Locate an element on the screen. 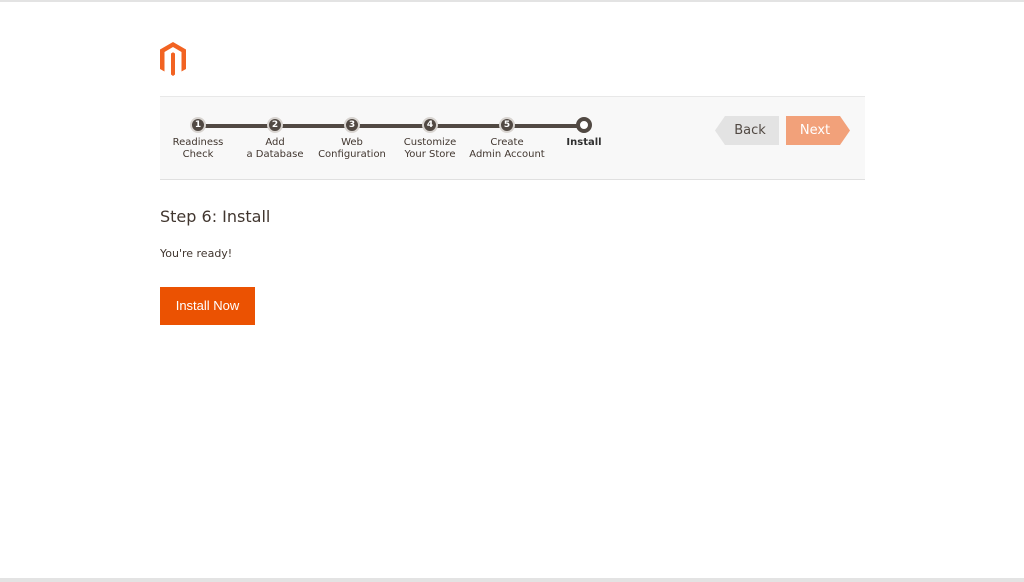 Image resolution: width=1024 pixels, height=582 pixels. step-label: Install is located at coordinates (584, 143).